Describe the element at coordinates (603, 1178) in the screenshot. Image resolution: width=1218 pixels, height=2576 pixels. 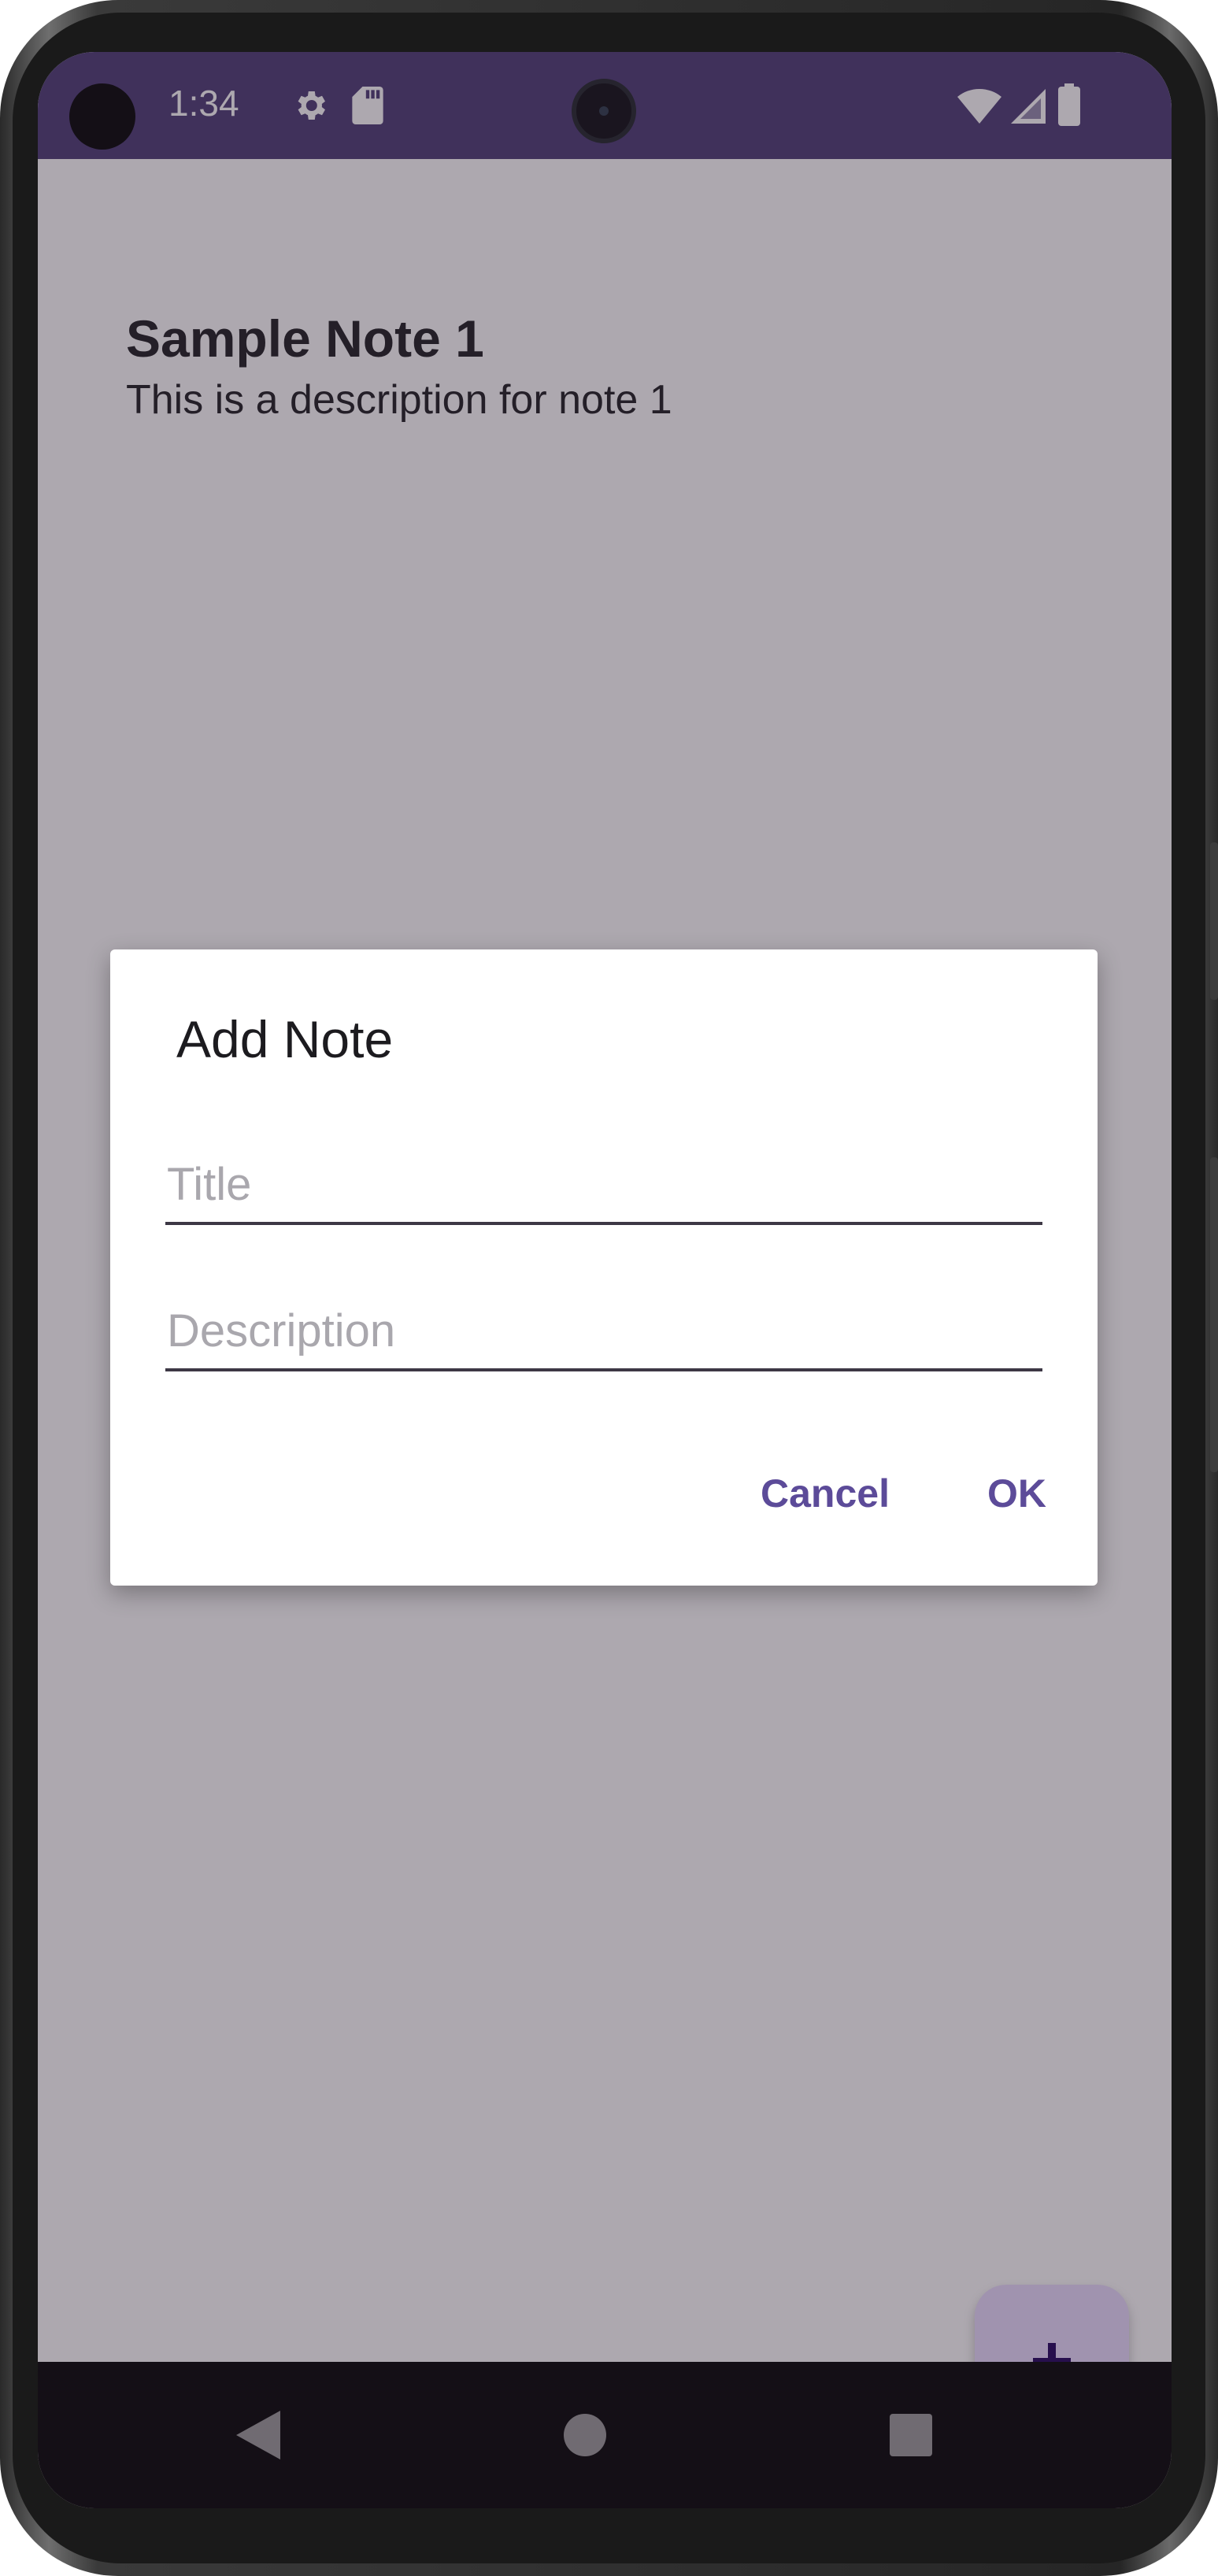
I see `title-input` at that location.